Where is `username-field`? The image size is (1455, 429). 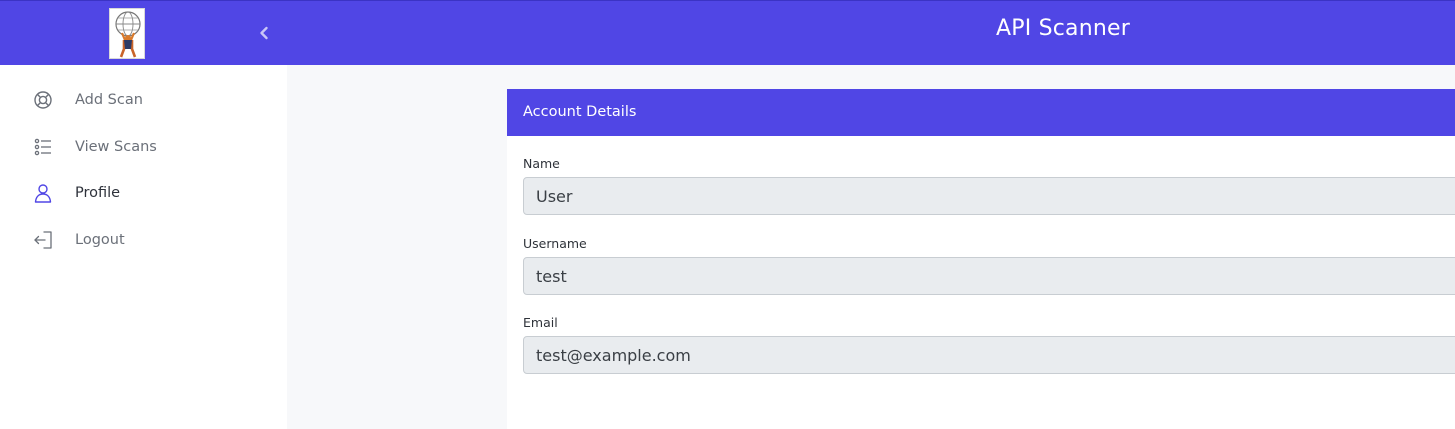 username-field is located at coordinates (989, 276).